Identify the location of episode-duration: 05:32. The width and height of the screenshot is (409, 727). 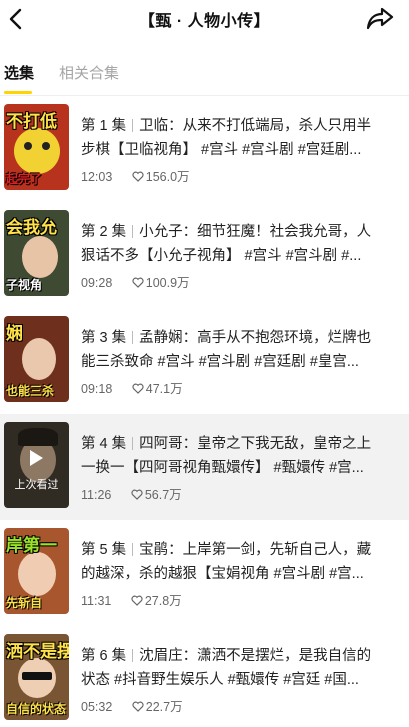
(97, 707).